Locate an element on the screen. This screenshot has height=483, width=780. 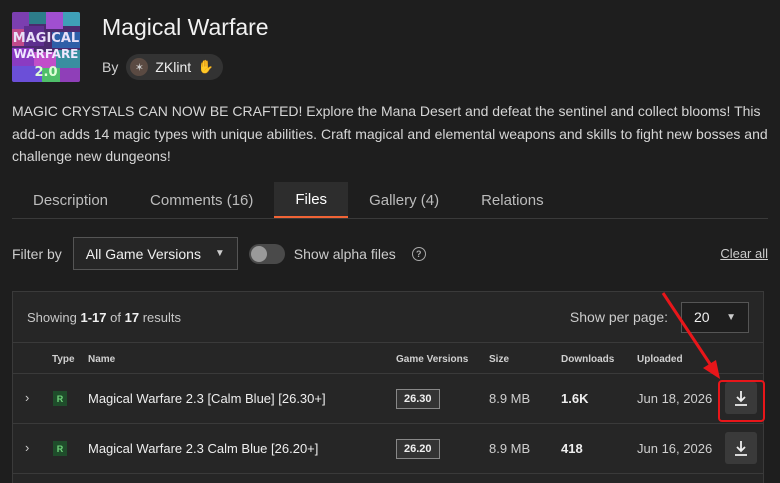
svg-text: WARFARE is located at coordinates (46, 54).